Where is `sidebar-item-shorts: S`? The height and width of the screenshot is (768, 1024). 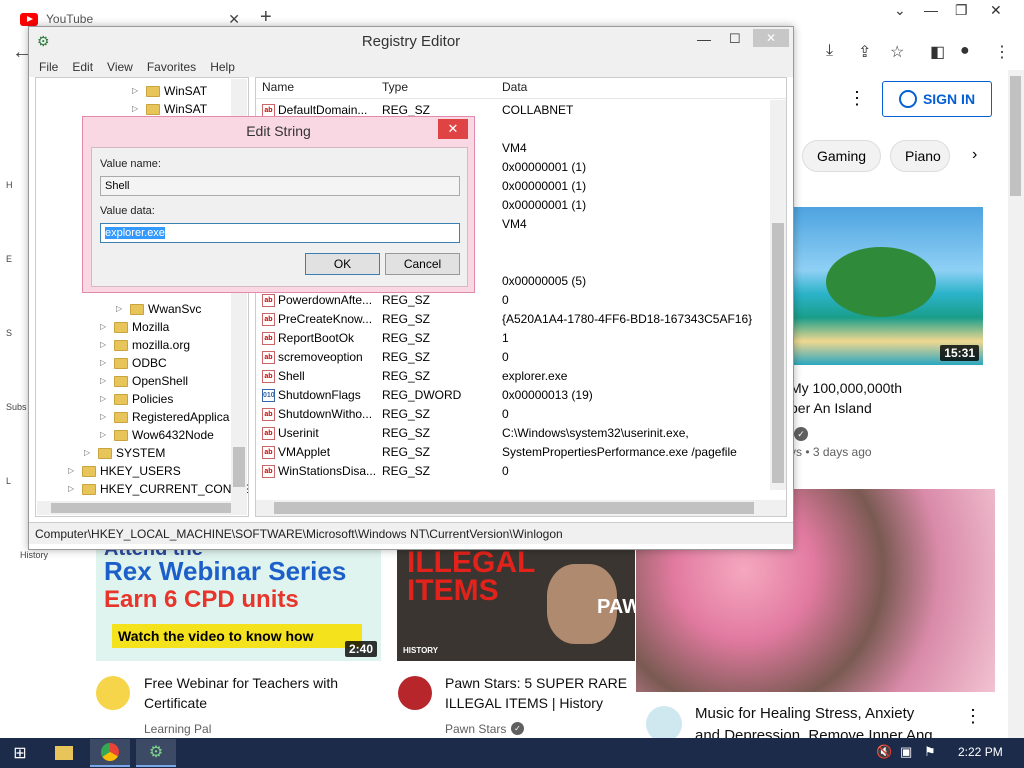
sidebar-item-shorts: S is located at coordinates (9, 333).